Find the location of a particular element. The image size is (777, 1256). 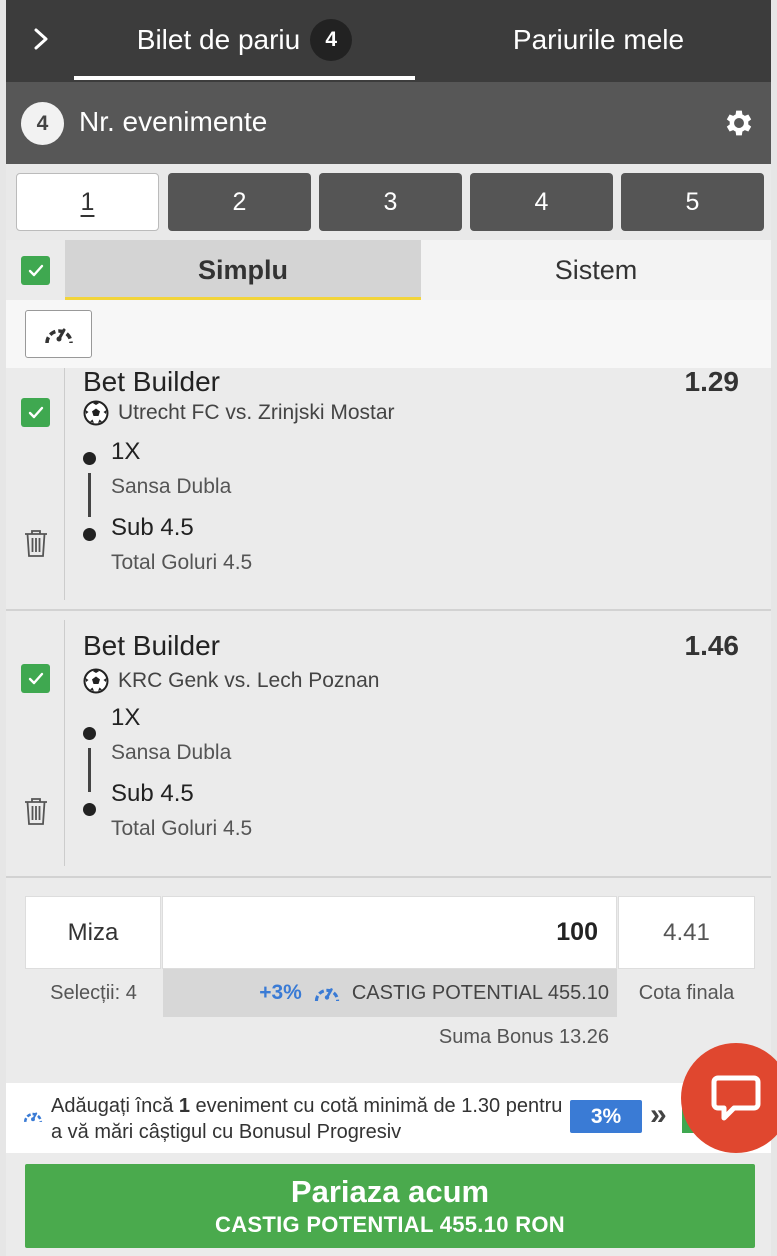

select-all-checkbox is located at coordinates (35, 270).